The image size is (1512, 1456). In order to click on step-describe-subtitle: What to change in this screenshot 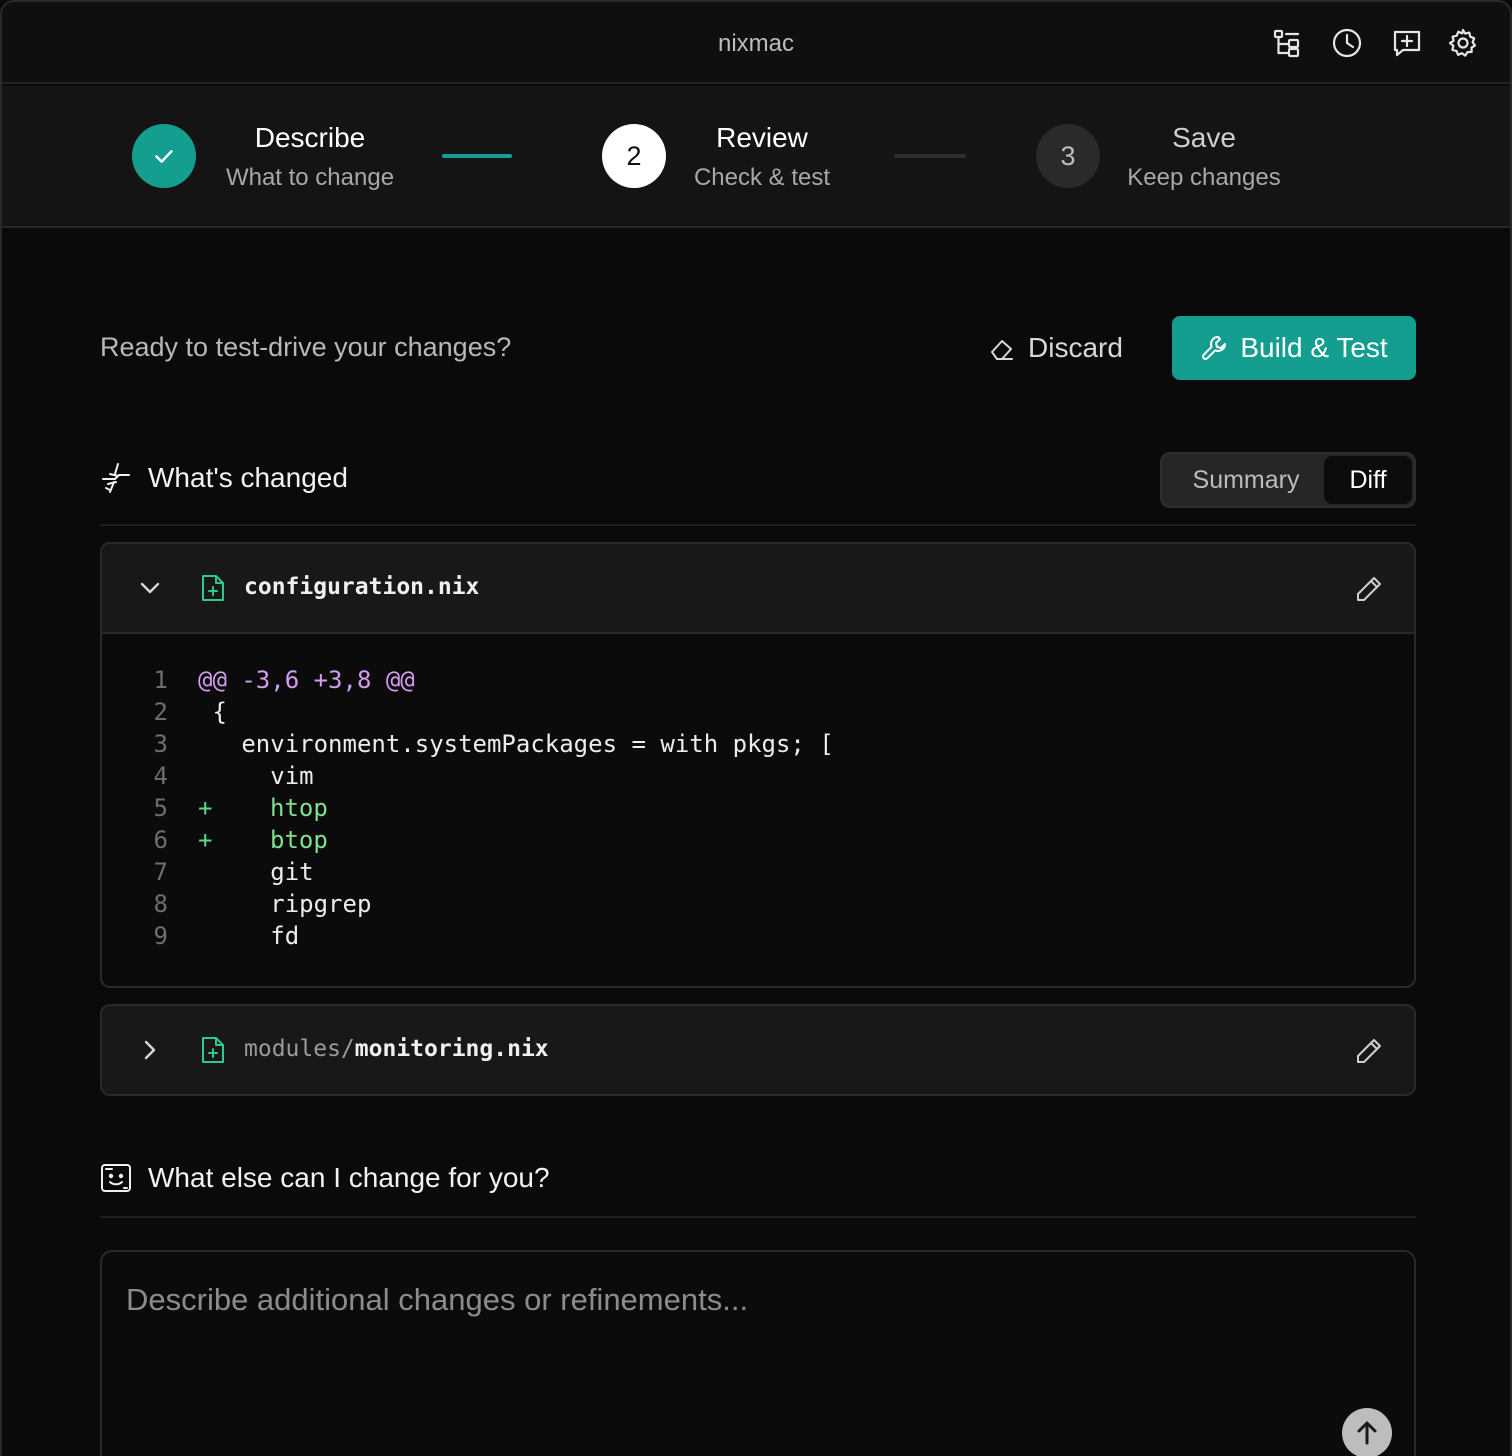, I will do `click(310, 177)`.